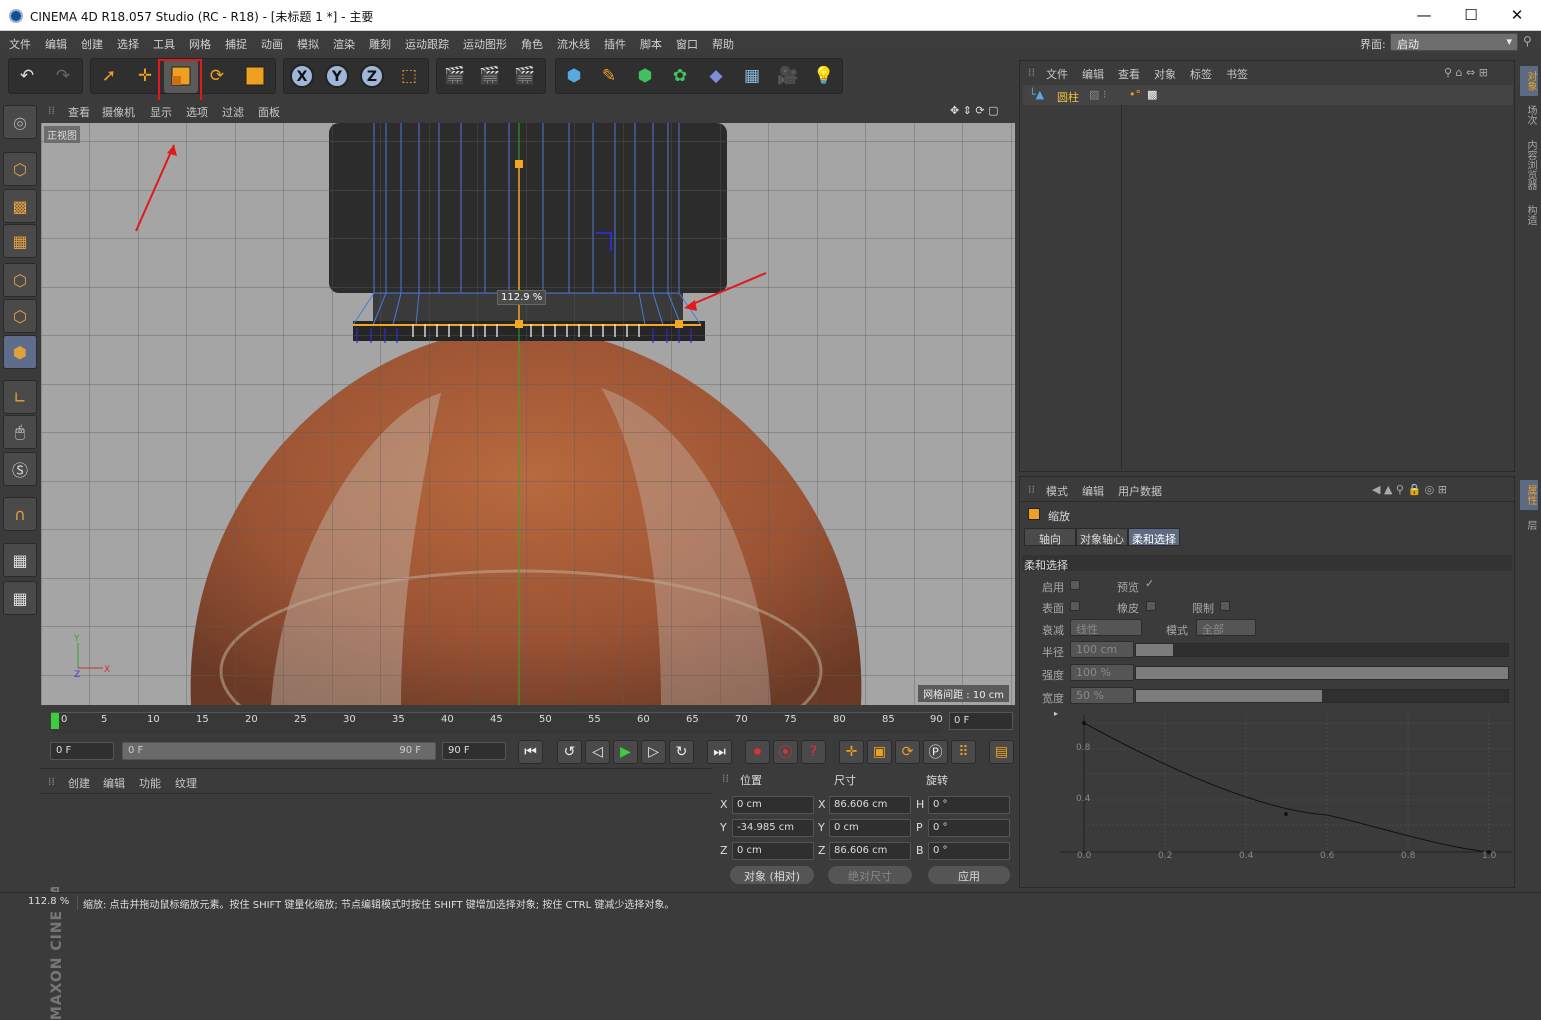 Image resolution: width=1541 pixels, height=1020 pixels. What do you see at coordinates (308, 44) in the screenshot?
I see `menu-simulate: 模拟` at bounding box center [308, 44].